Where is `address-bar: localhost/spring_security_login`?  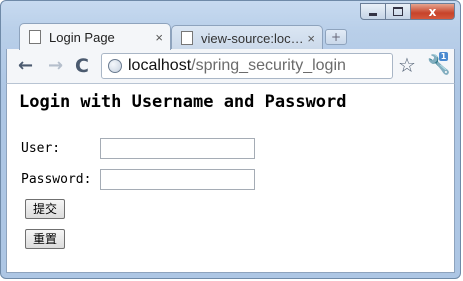 address-bar: localhost/spring_security_login is located at coordinates (247, 66).